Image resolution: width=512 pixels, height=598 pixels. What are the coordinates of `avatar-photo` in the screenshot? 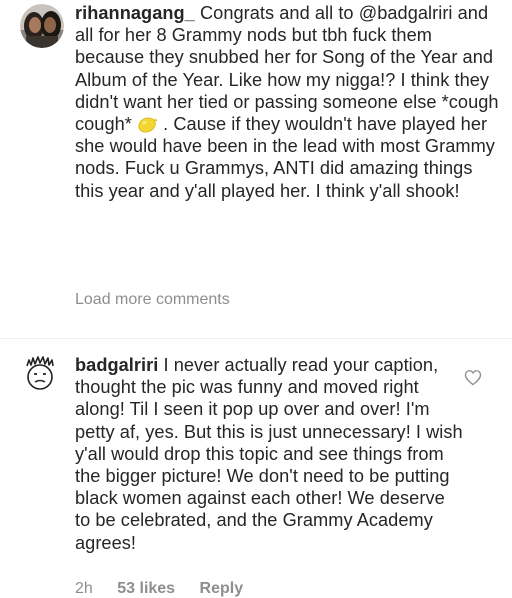 It's located at (42, 26).